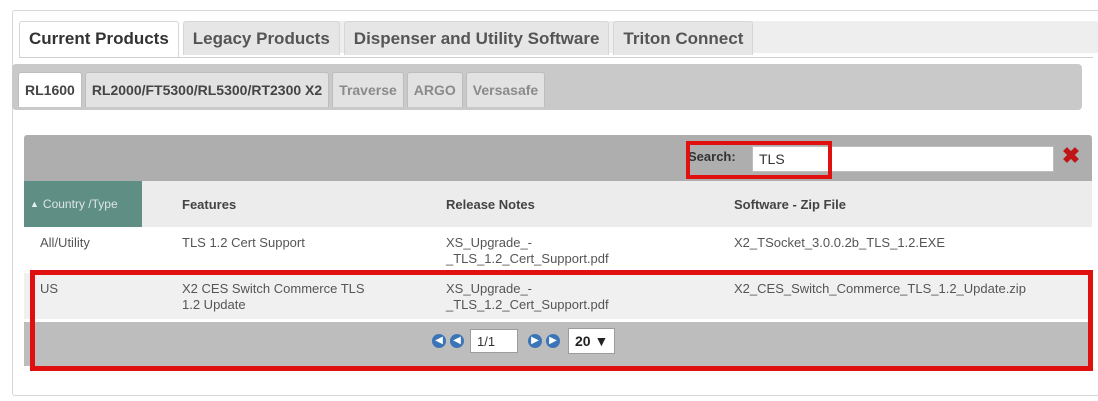  I want to click on release-notes-line1: XS_Upgrade_-, so click(489, 242).